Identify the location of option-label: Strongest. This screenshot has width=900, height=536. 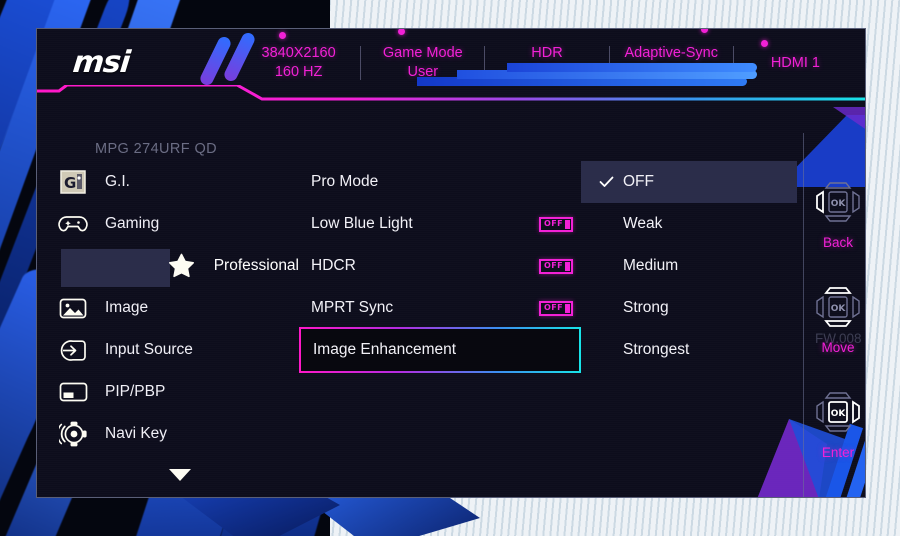
(656, 349).